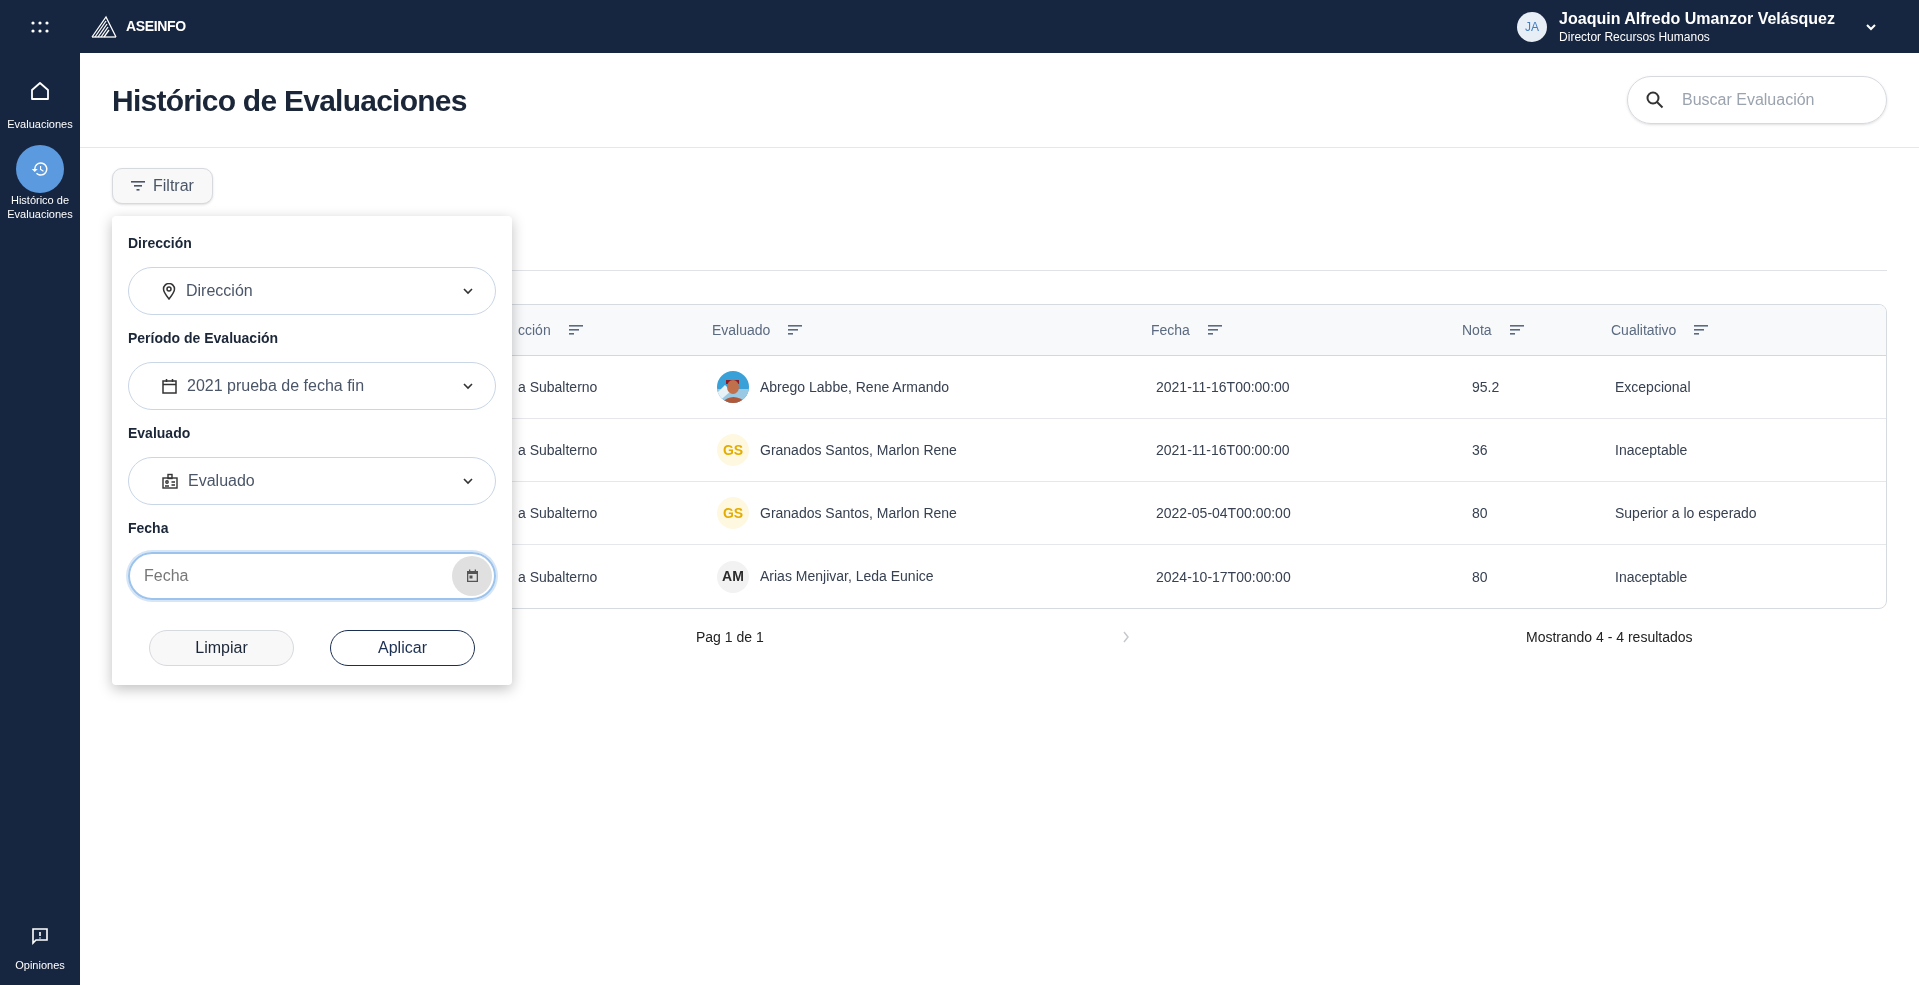 This screenshot has width=1919, height=985. What do you see at coordinates (40, 935) in the screenshot?
I see `feedback-icon` at bounding box center [40, 935].